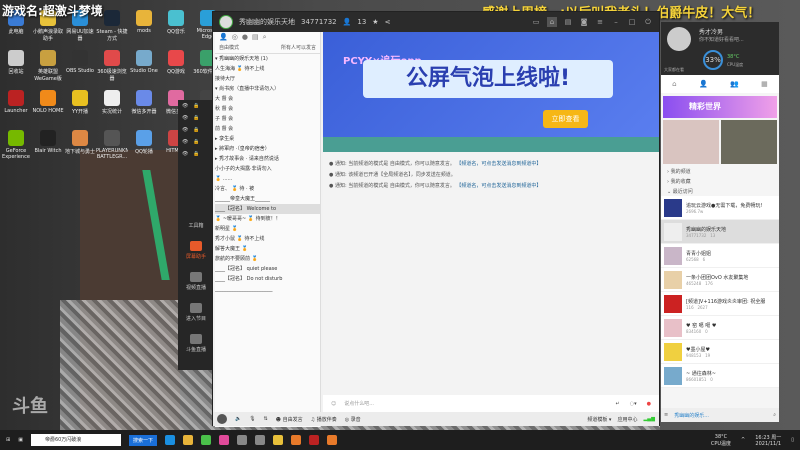 The image size is (800, 450). What do you see at coordinates (649, 404) in the screenshot?
I see `mic-icon: ●` at bounding box center [649, 404].